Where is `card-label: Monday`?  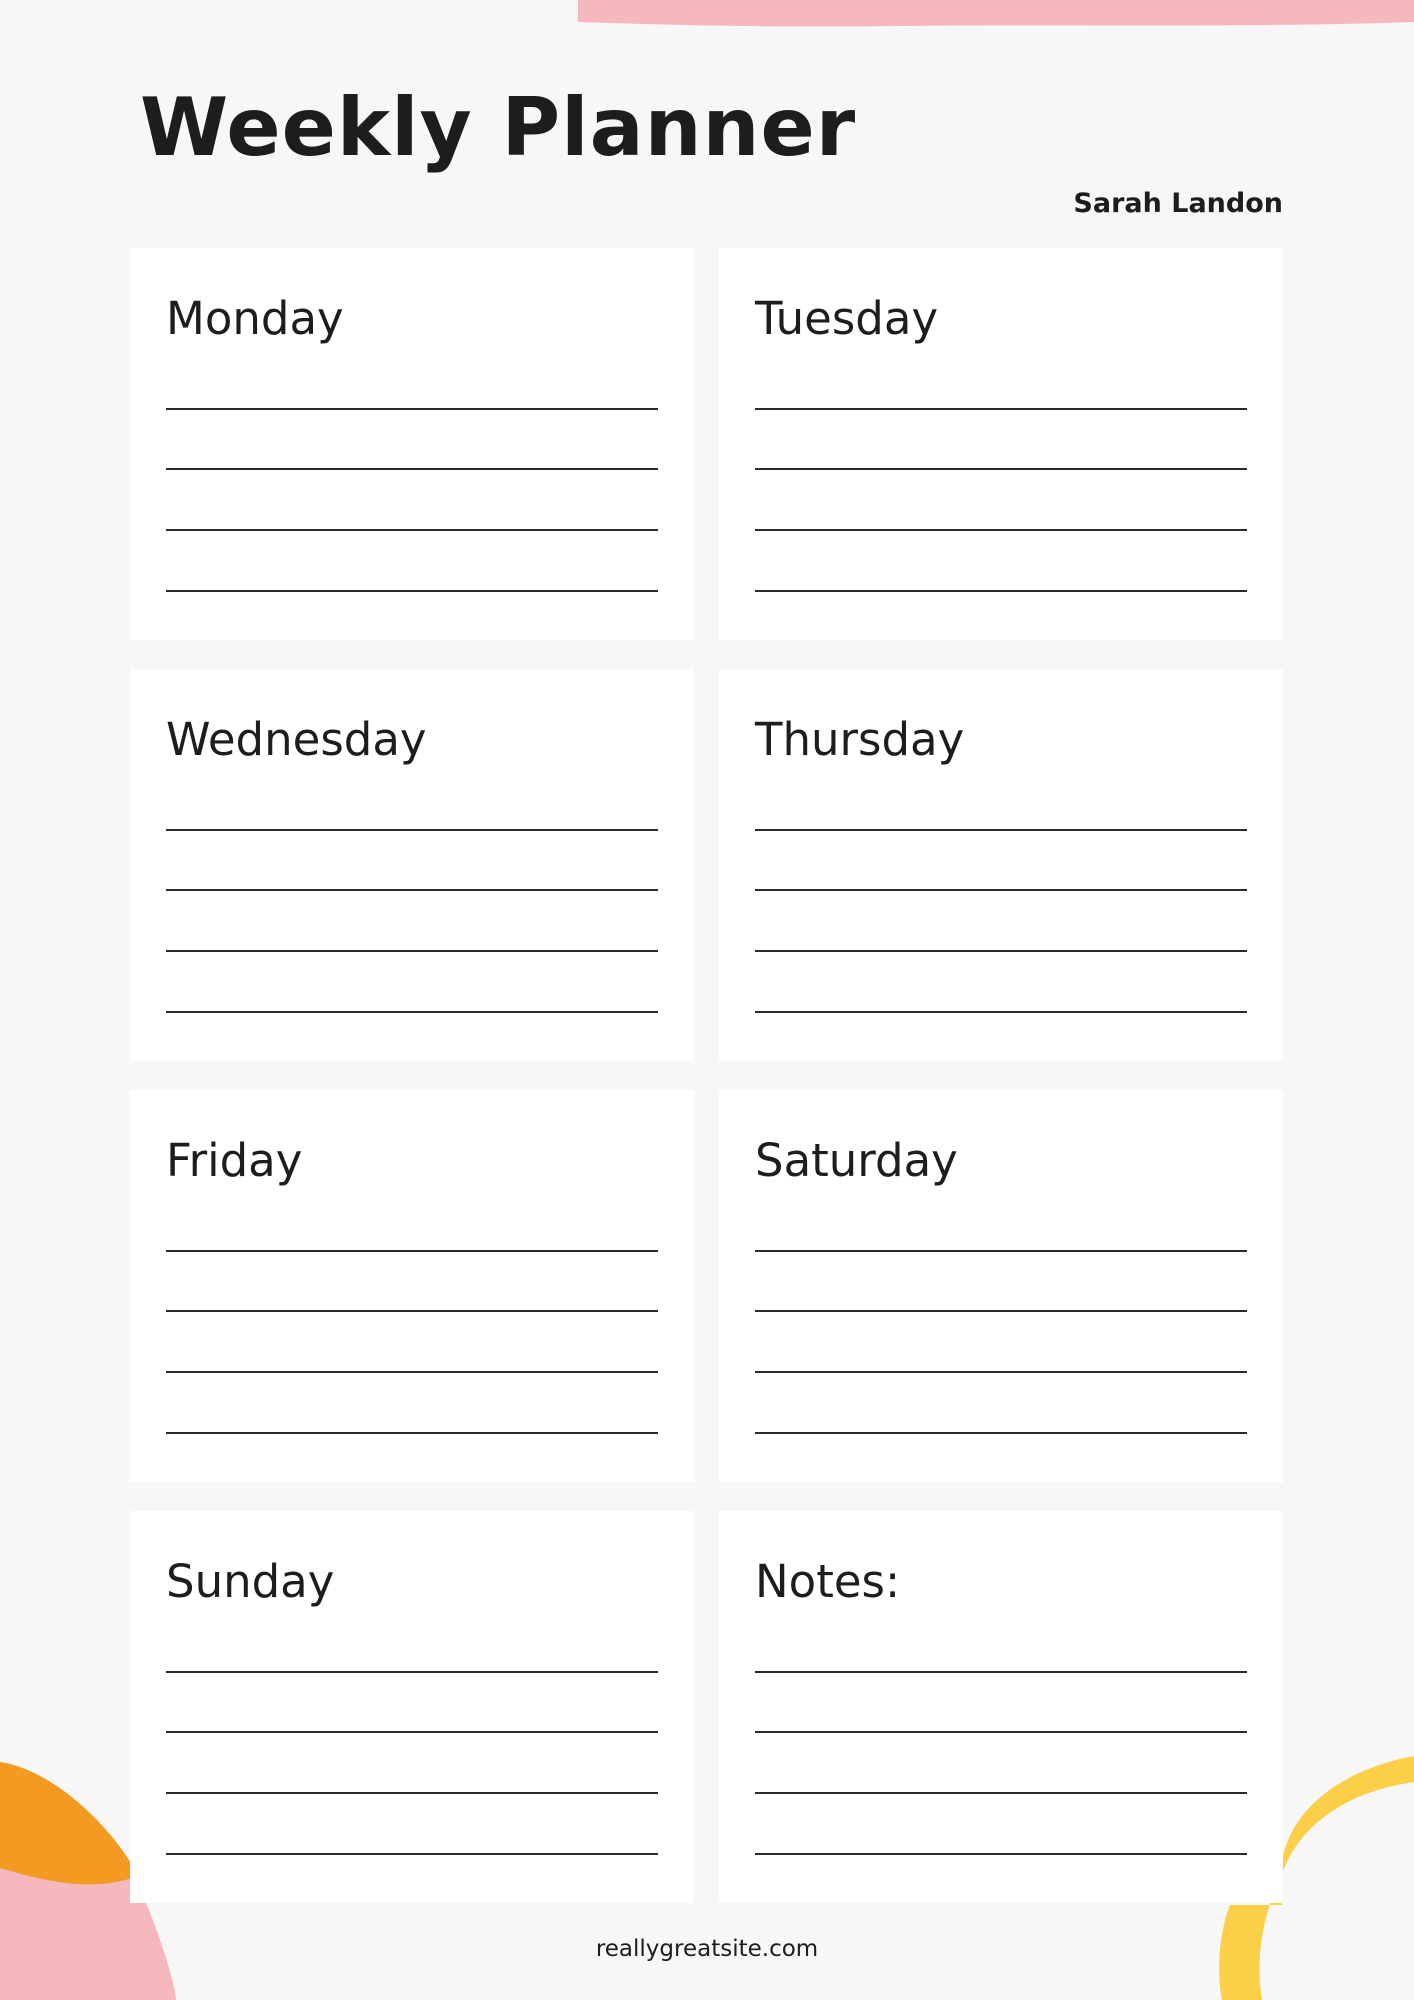 card-label: Monday is located at coordinates (255, 318).